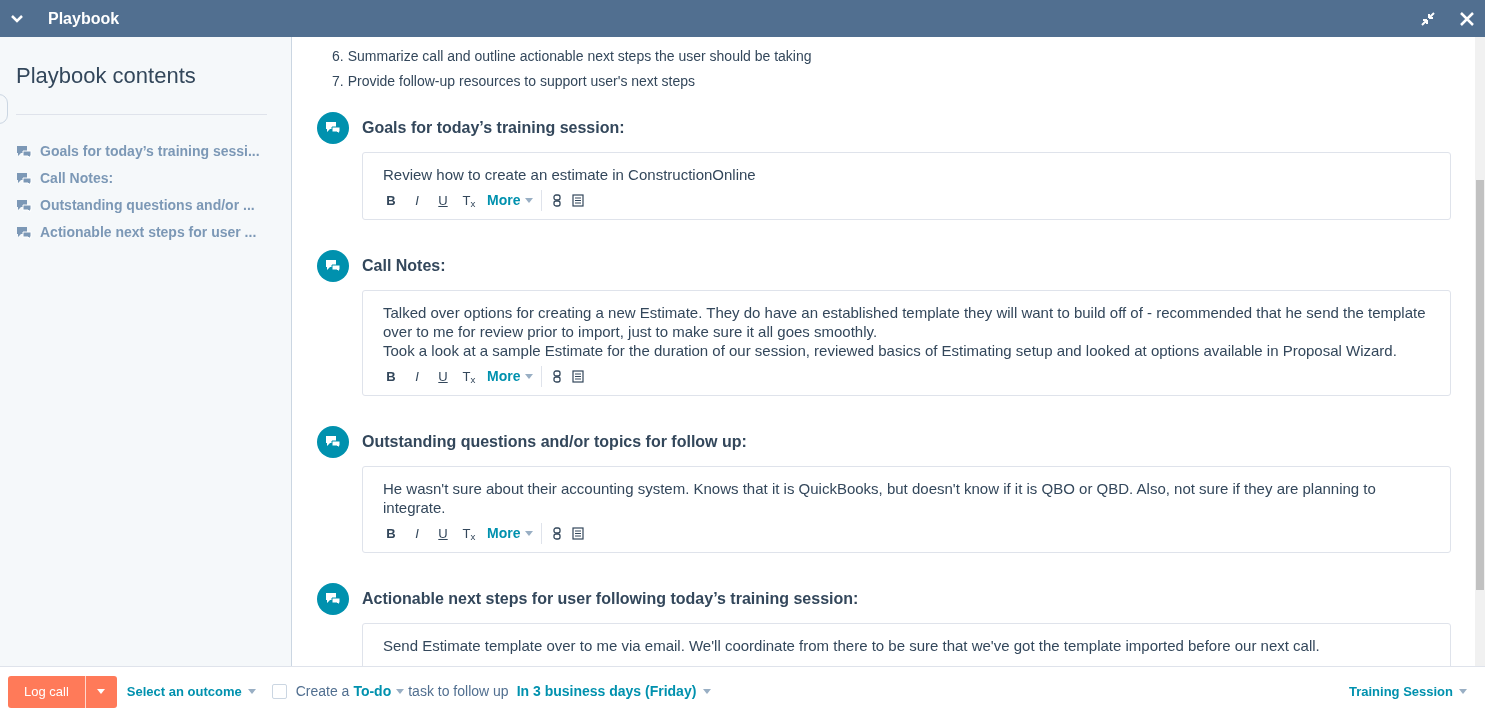  I want to click on task-label: task to follow up, so click(458, 691).